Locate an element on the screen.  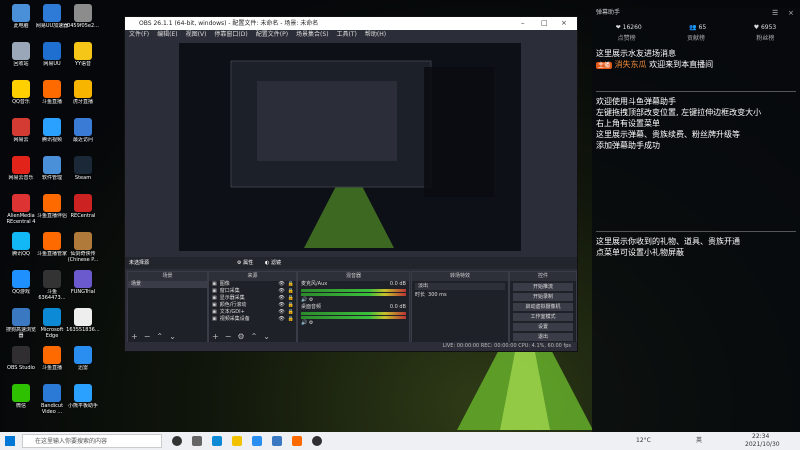
tab-likes: 点赞榜 is located at coordinates (627, 37).